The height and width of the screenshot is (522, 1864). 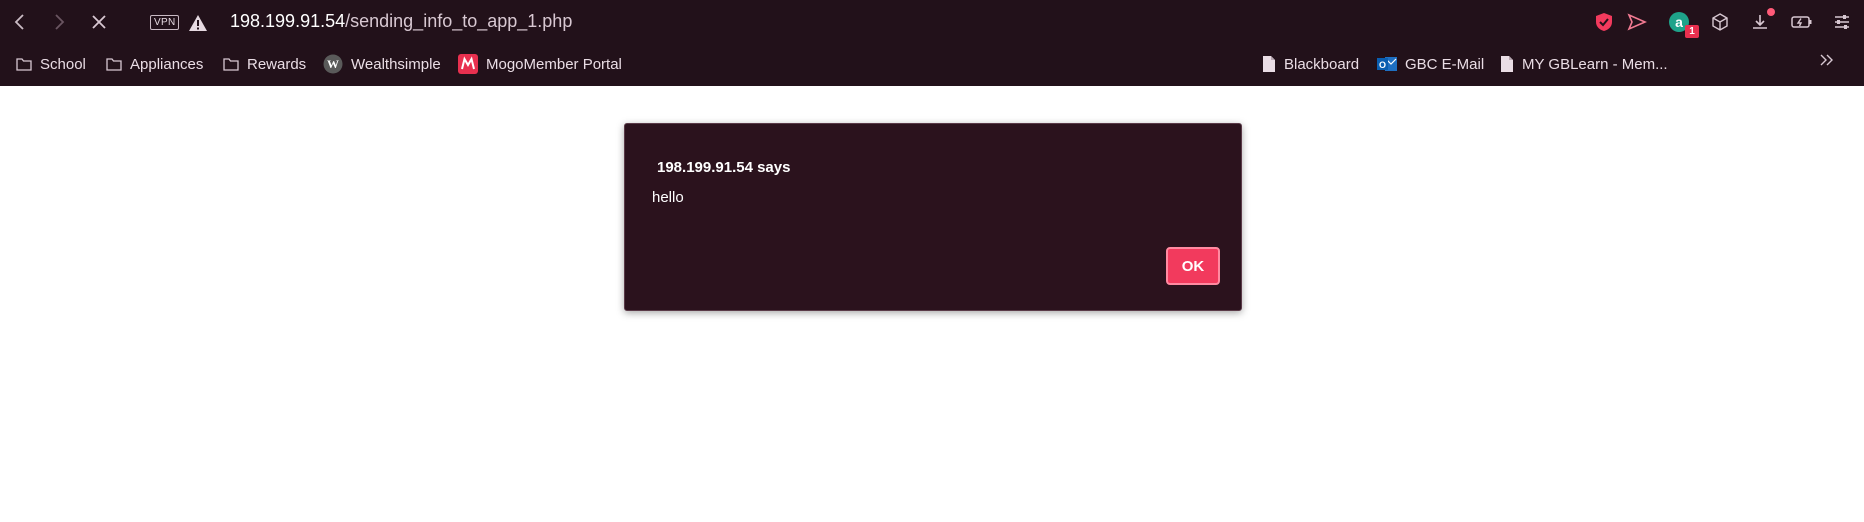 What do you see at coordinates (198, 23) in the screenshot?
I see `warning-icon` at bounding box center [198, 23].